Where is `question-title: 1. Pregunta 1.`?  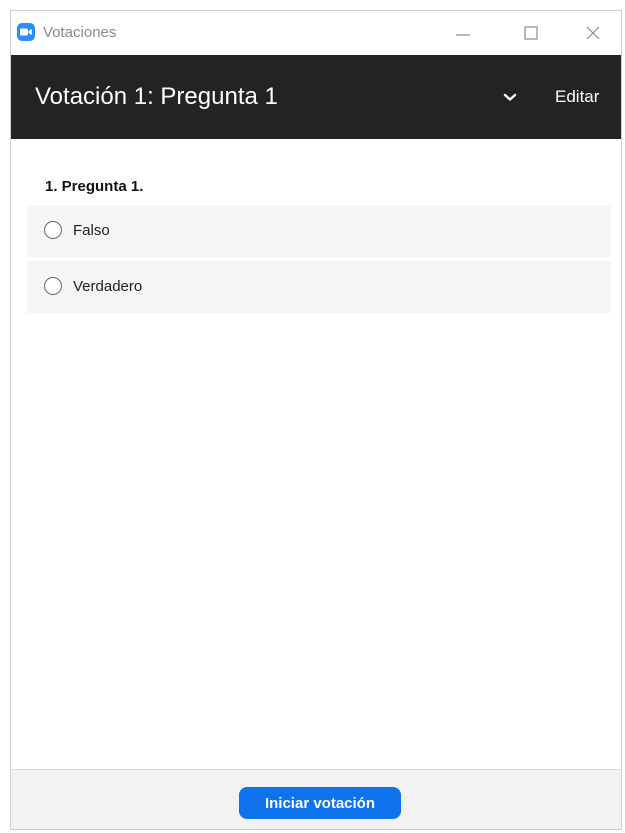
question-title: 1. Pregunta 1. is located at coordinates (94, 186).